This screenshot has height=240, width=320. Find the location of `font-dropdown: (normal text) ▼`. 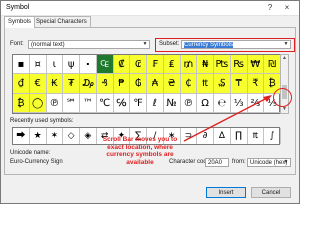

font-dropdown: (normal text) ▼ is located at coordinates (89, 44).